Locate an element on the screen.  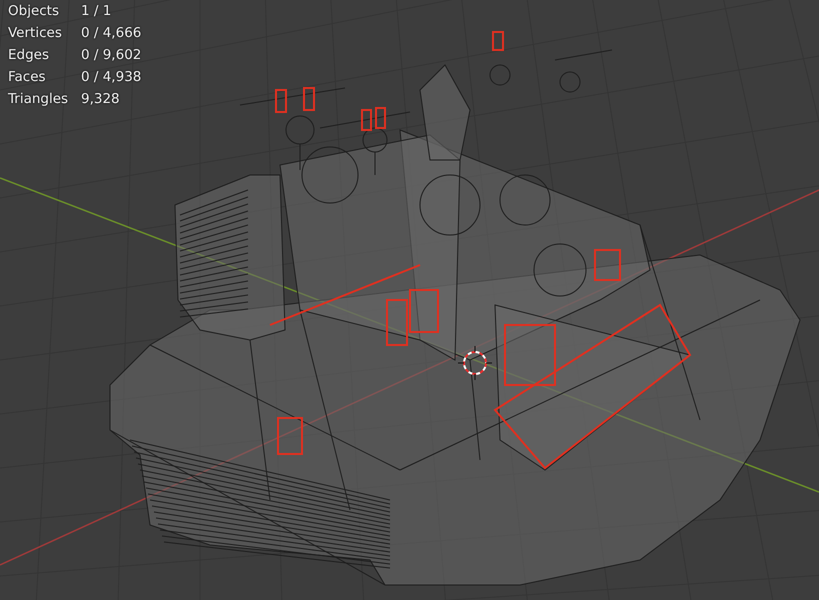
stat-label: Edges is located at coordinates (29, 55).